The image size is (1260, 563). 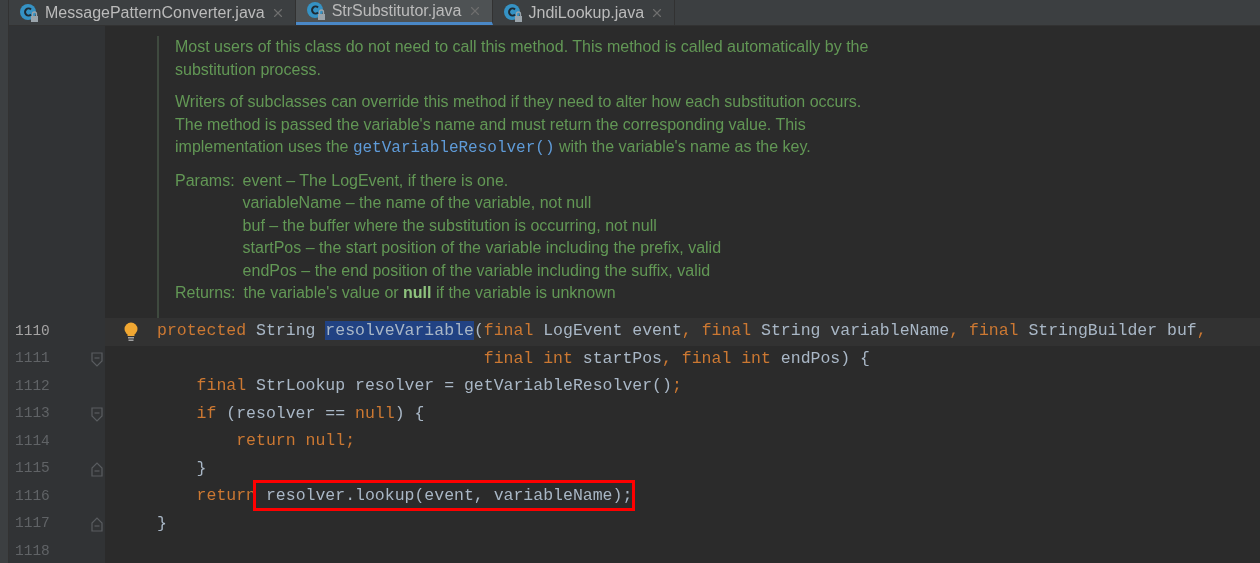 I want to click on returns-description: the variable's value or null if the variable is unknown, so click(x=429, y=293).